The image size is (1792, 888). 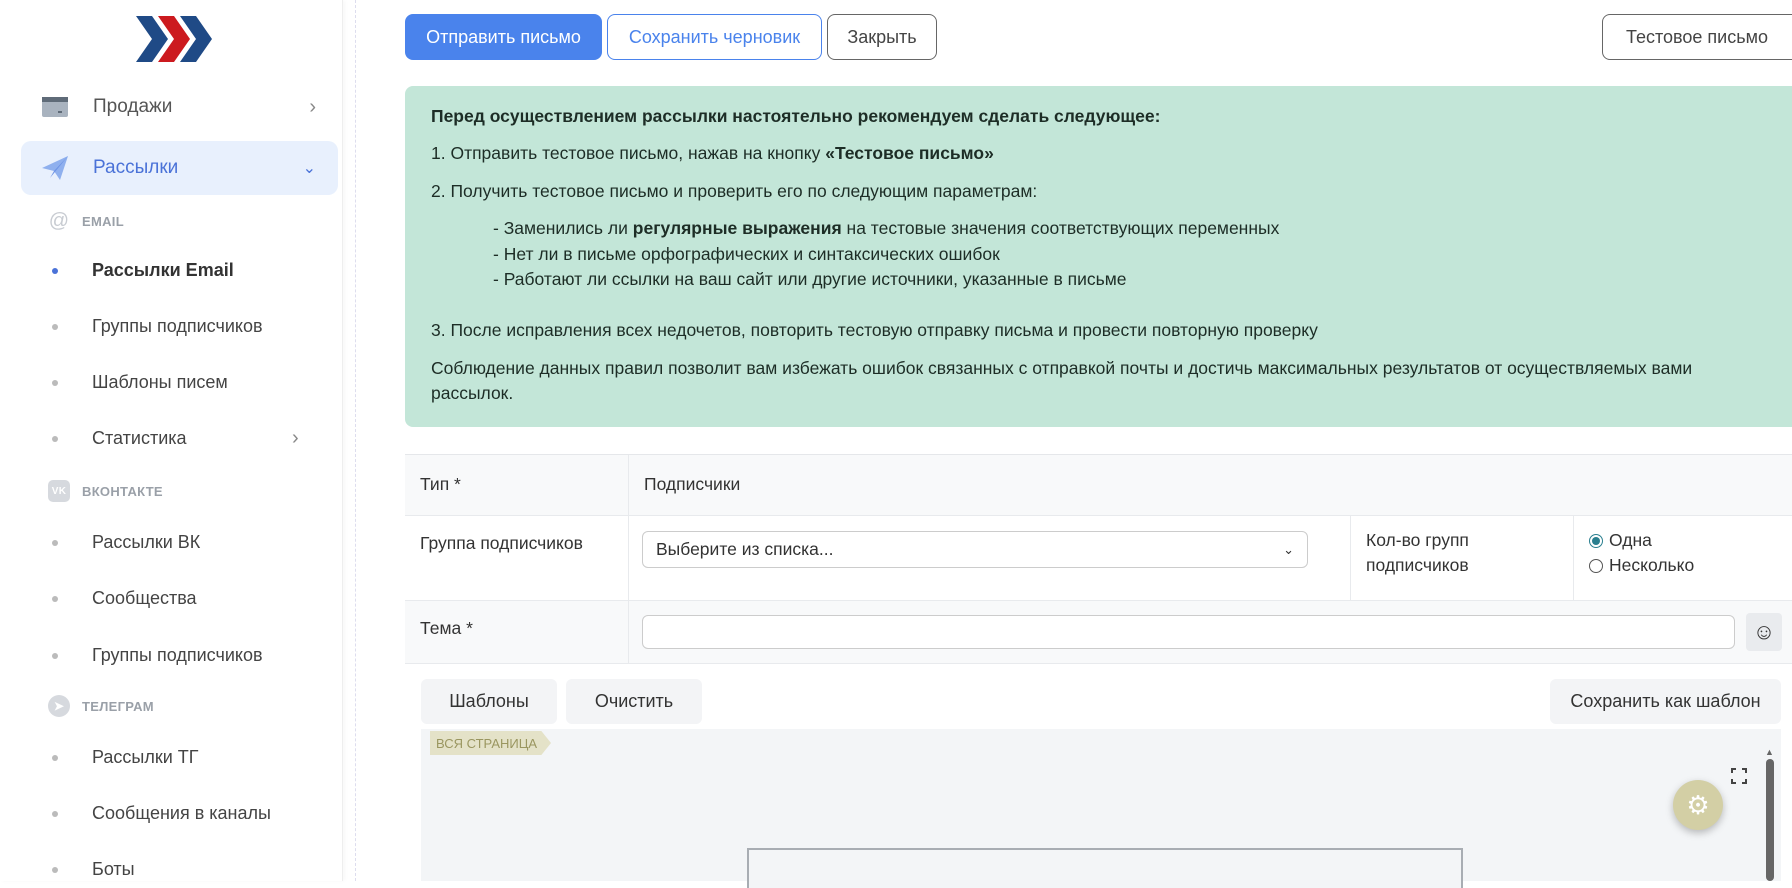 I want to click on send-button: Отправить письмо, so click(x=503, y=37).